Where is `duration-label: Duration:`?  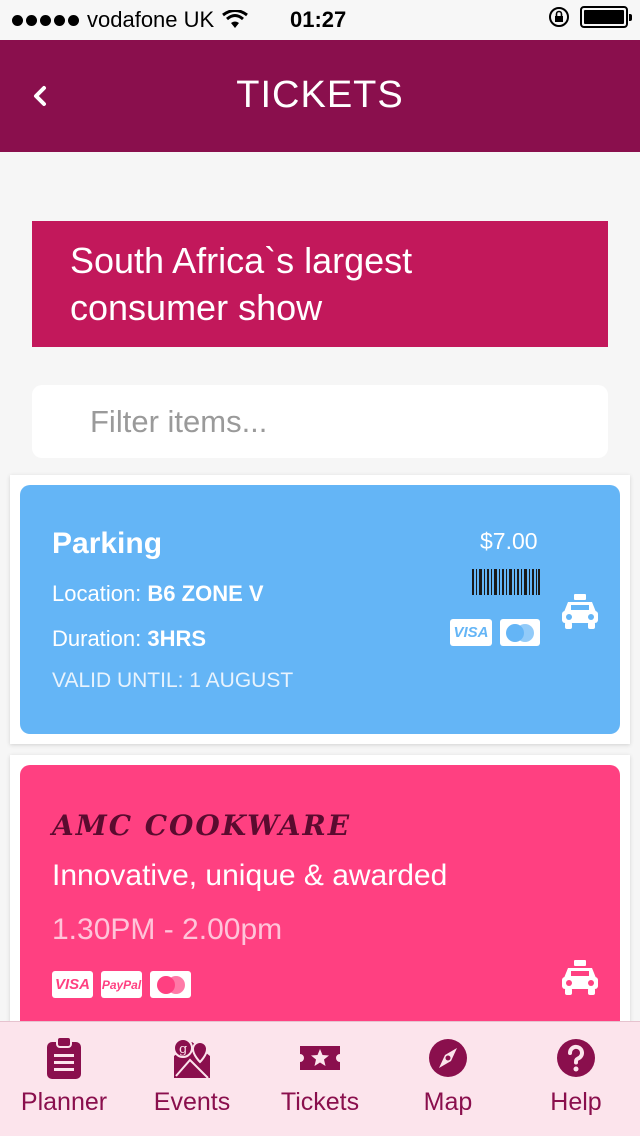 duration-label: Duration: is located at coordinates (97, 638).